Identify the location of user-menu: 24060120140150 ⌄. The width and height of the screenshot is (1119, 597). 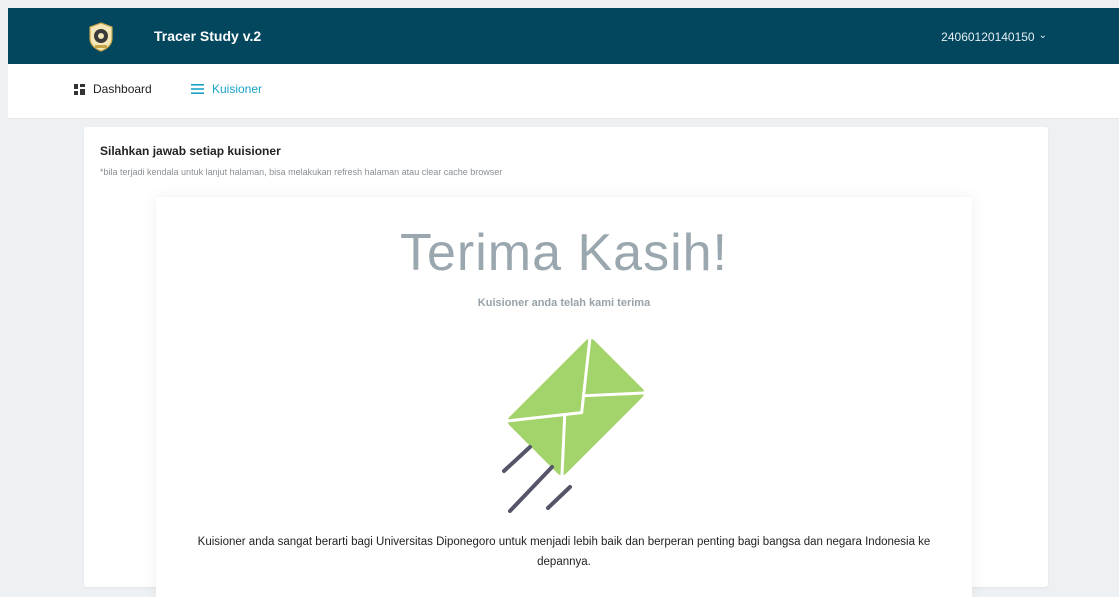
(994, 37).